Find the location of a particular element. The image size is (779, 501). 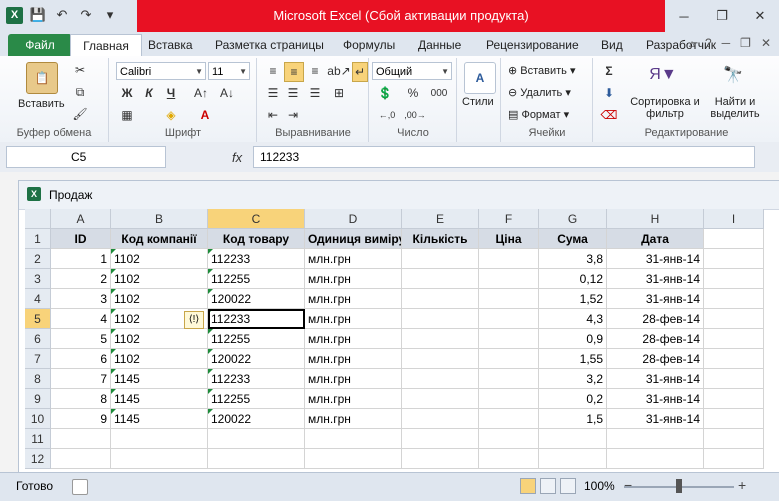

zoom-slider-thumb is located at coordinates (679, 486).